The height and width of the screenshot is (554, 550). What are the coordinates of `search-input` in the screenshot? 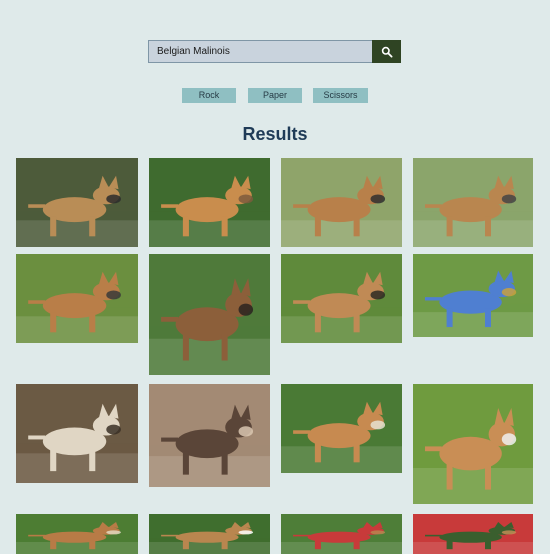 It's located at (260, 51).